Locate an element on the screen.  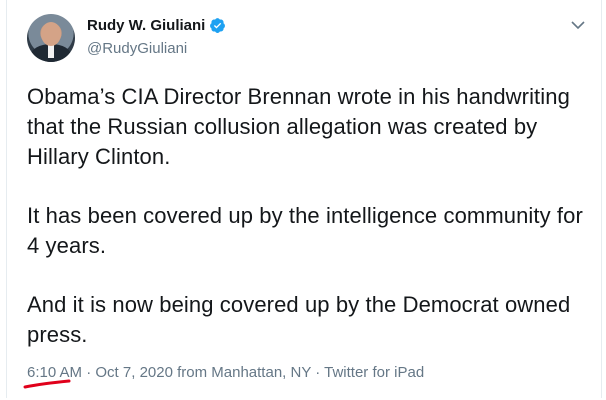
author-name-row: Rudy W. Giuliani is located at coordinates (156, 25).